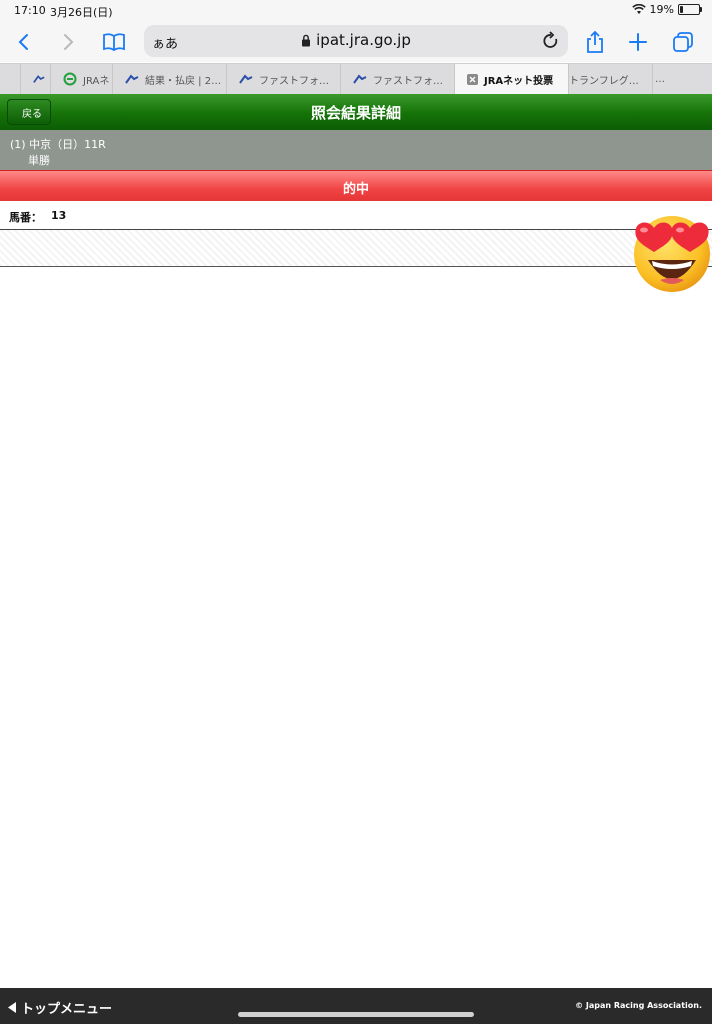 Image resolution: width=712 pixels, height=1024 pixels. I want to click on result-banner: 的中, so click(356, 186).